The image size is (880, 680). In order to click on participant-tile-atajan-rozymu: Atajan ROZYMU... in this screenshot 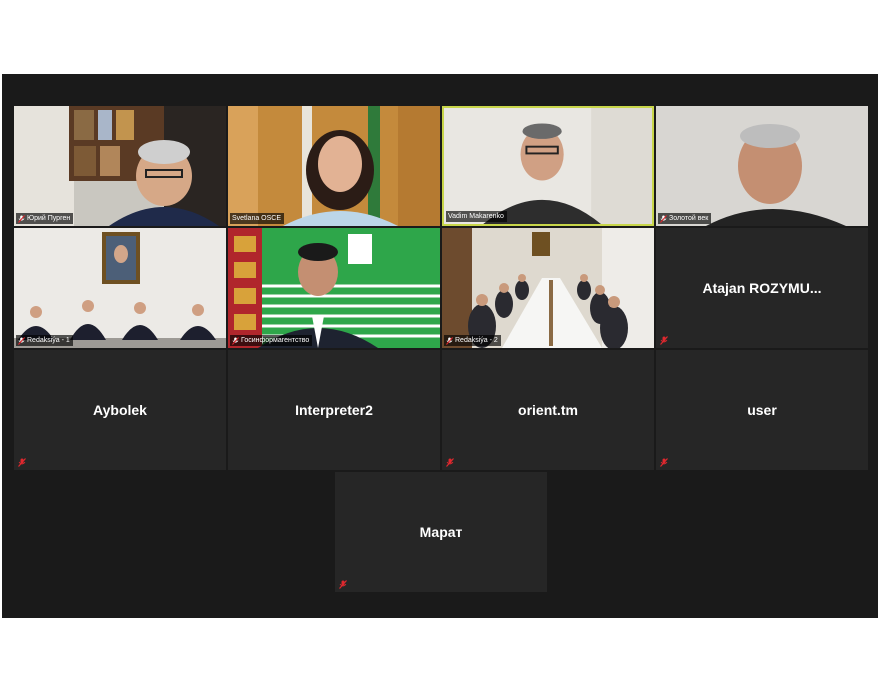, I will do `click(762, 288)`.